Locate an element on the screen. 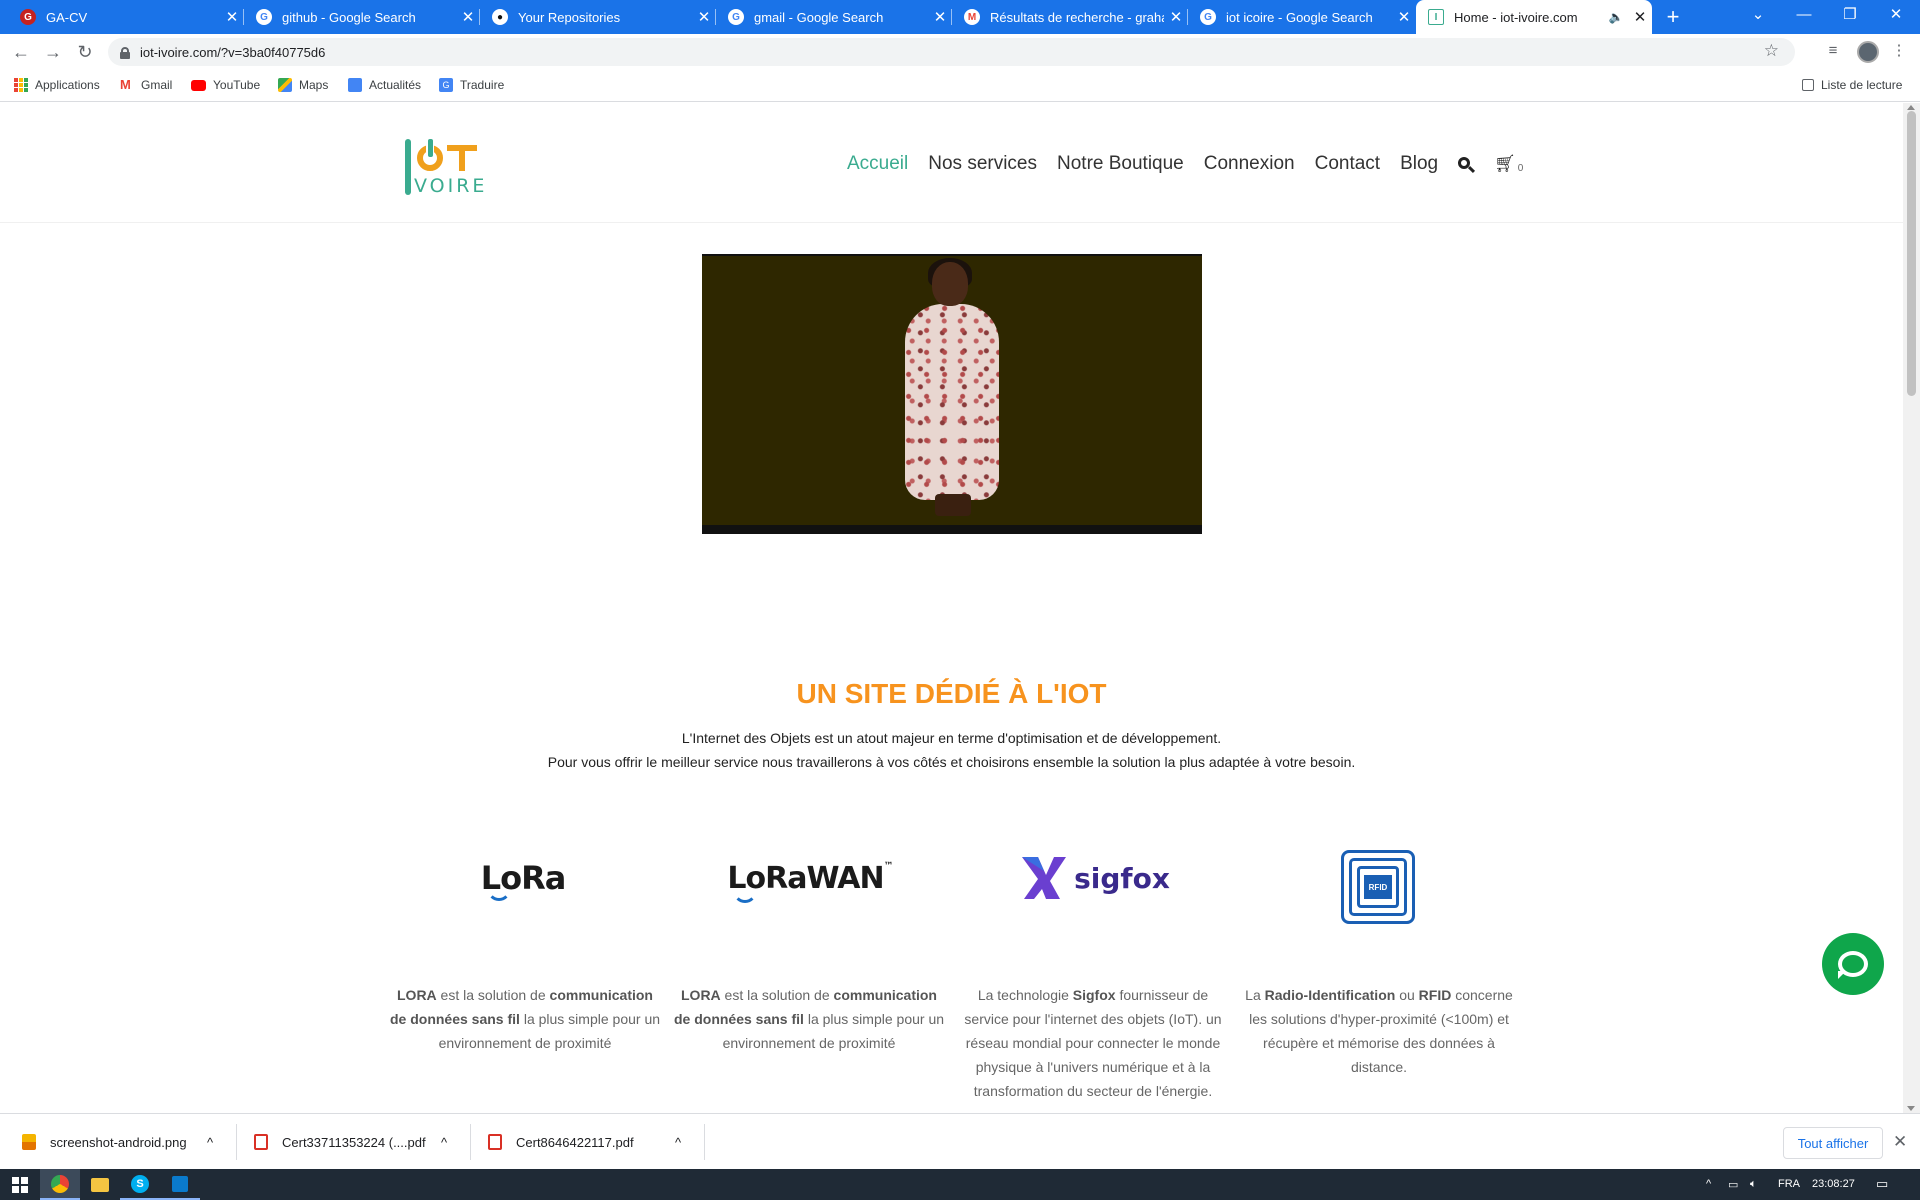  video-presenter-image is located at coordinates (952, 387).